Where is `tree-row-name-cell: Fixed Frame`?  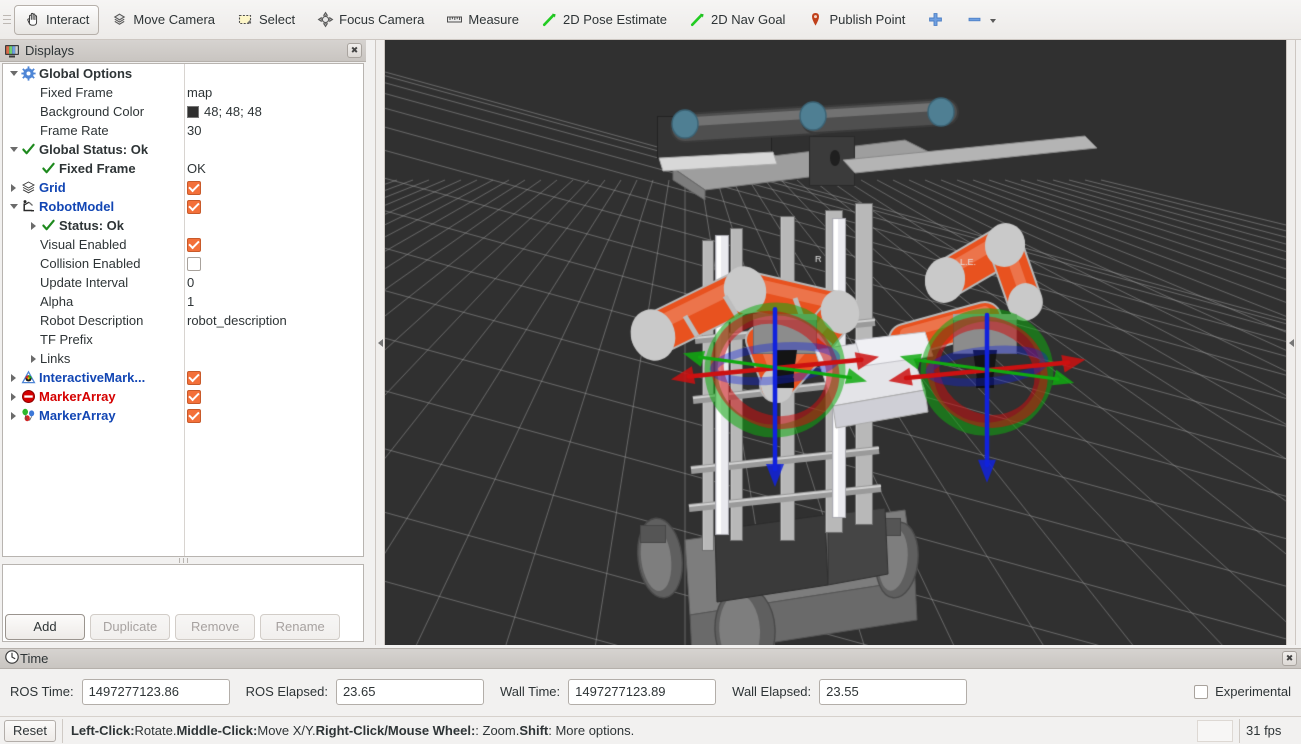
tree-row-name-cell: Fixed Frame is located at coordinates (93, 92).